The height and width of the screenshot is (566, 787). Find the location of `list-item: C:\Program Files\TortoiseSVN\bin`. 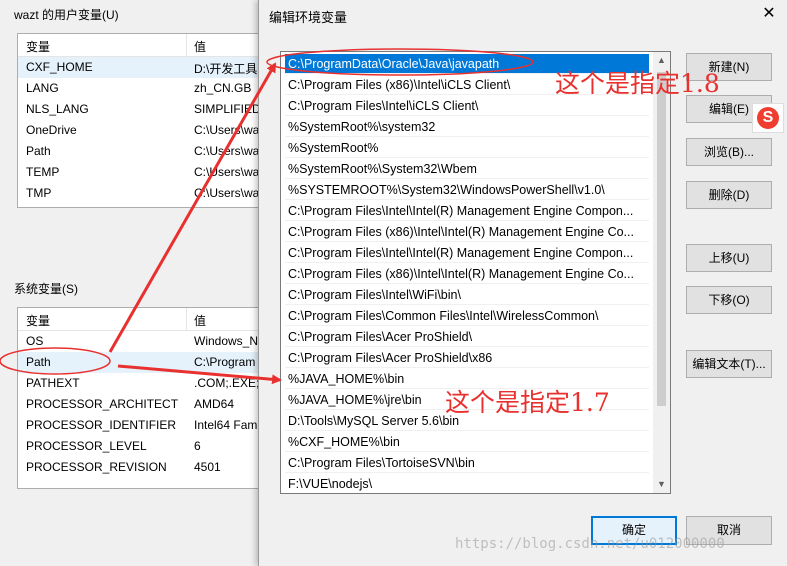

list-item: C:\Program Files\TortoiseSVN\bin is located at coordinates (467, 463).